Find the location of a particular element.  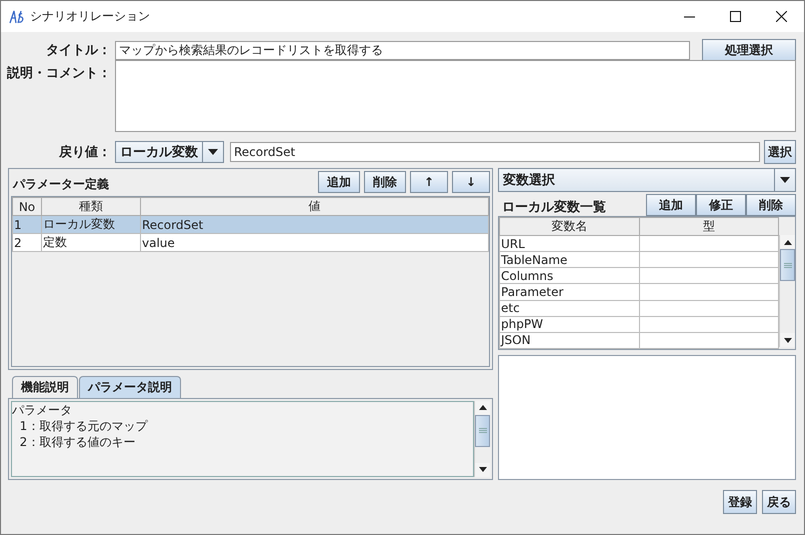

window-title: シナリオリレーション is located at coordinates (90, 16).